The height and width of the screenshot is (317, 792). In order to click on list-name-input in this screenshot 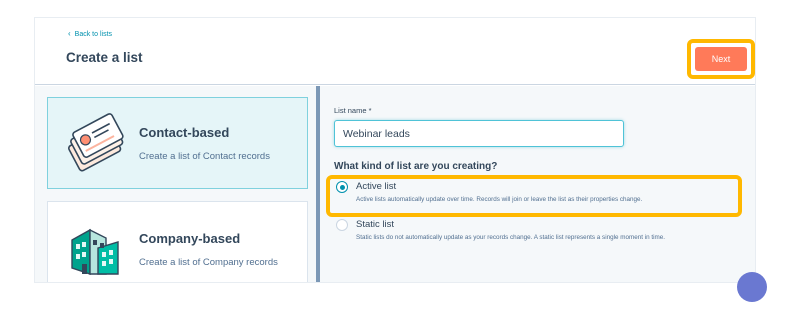, I will do `click(479, 133)`.